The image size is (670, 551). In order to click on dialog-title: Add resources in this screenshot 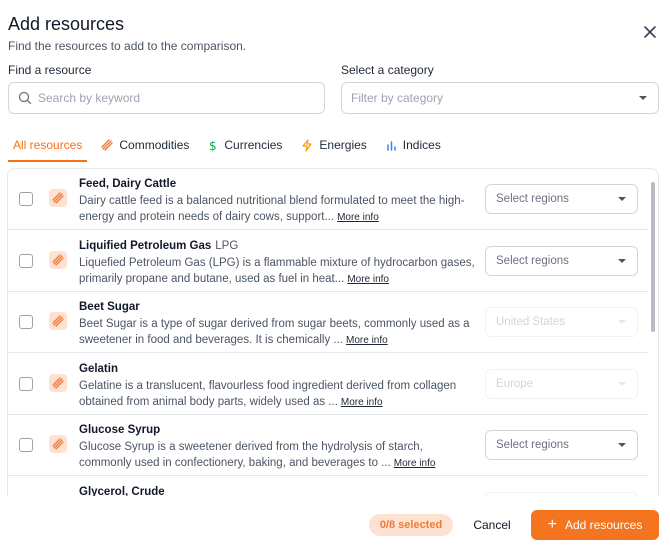, I will do `click(66, 24)`.